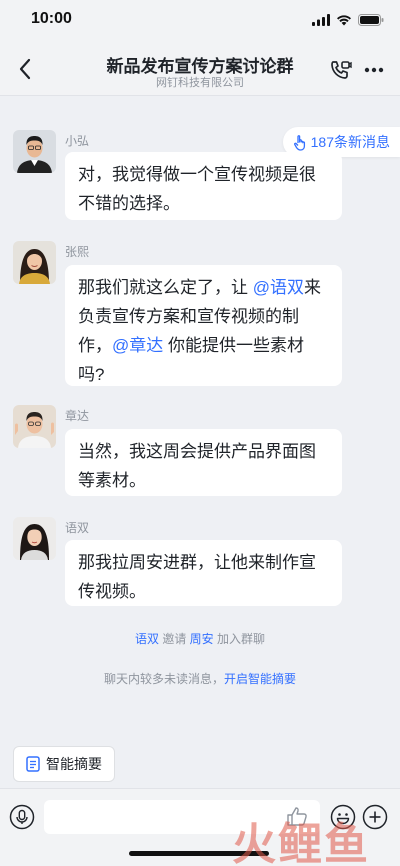  What do you see at coordinates (197, 577) in the screenshot?
I see `message-text: 那我拉周安进群，让他来制作宣传视频。` at bounding box center [197, 577].